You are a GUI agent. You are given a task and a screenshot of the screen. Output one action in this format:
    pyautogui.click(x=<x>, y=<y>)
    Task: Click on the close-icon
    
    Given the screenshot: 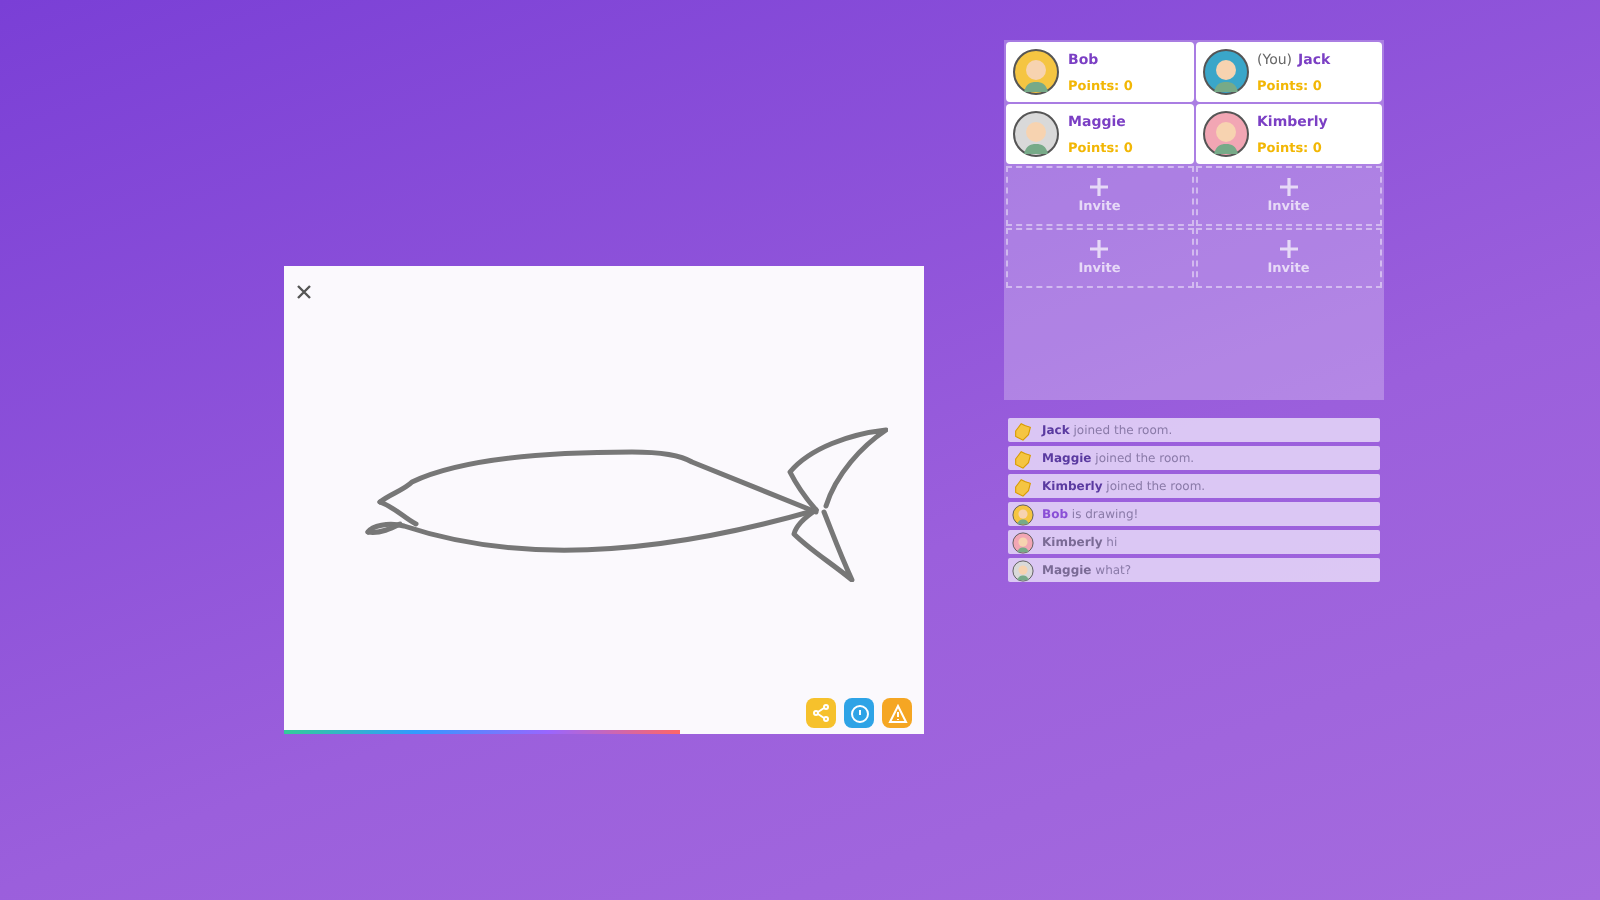 What is the action you would take?
    pyautogui.click(x=304, y=292)
    